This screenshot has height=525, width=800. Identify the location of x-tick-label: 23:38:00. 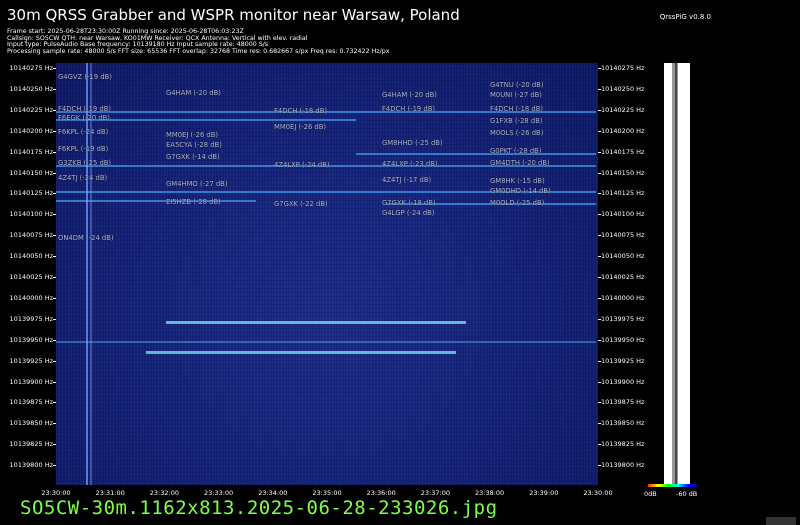
(489, 493).